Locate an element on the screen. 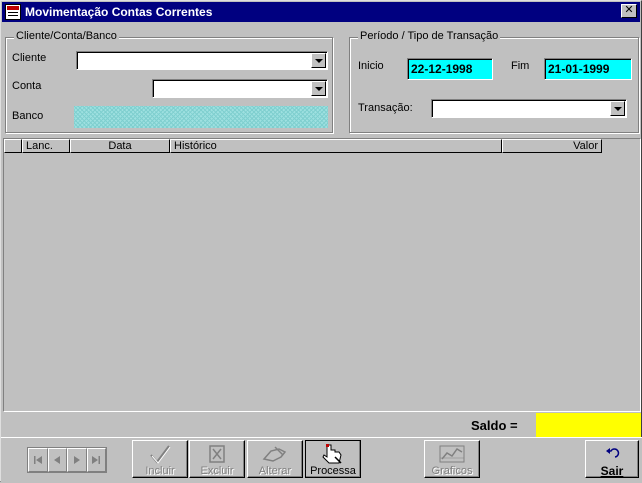 The width and height of the screenshot is (642, 483). incluir-button: Incluir is located at coordinates (160, 459).